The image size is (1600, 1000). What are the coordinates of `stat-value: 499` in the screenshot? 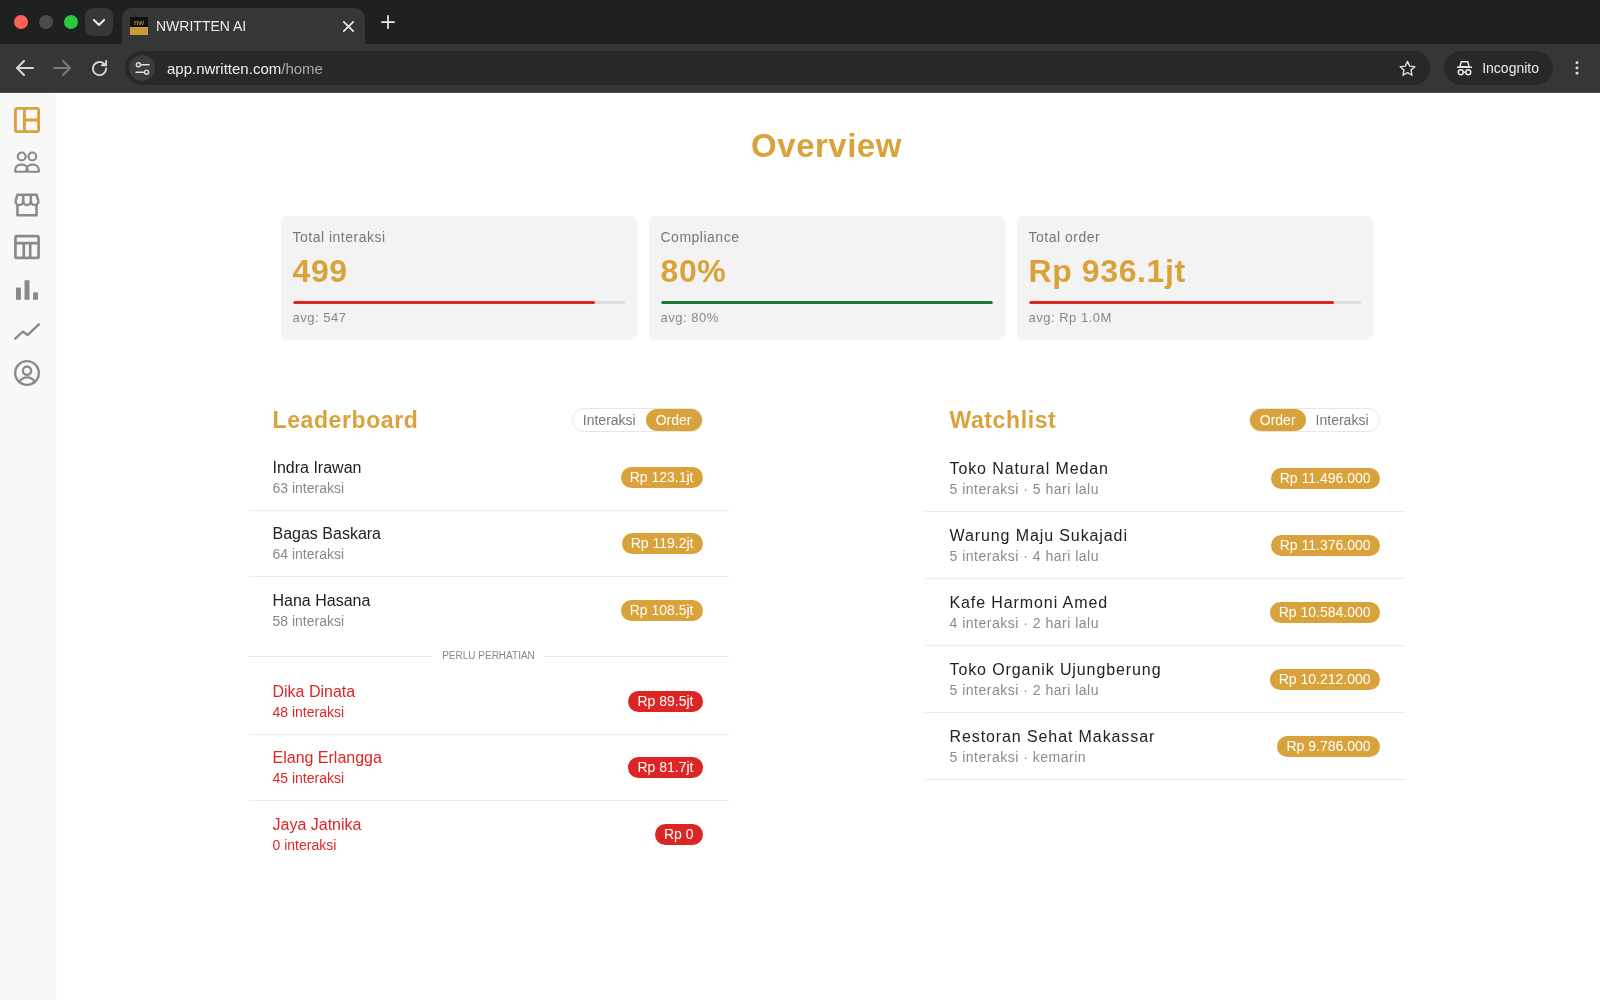 It's located at (320, 271).